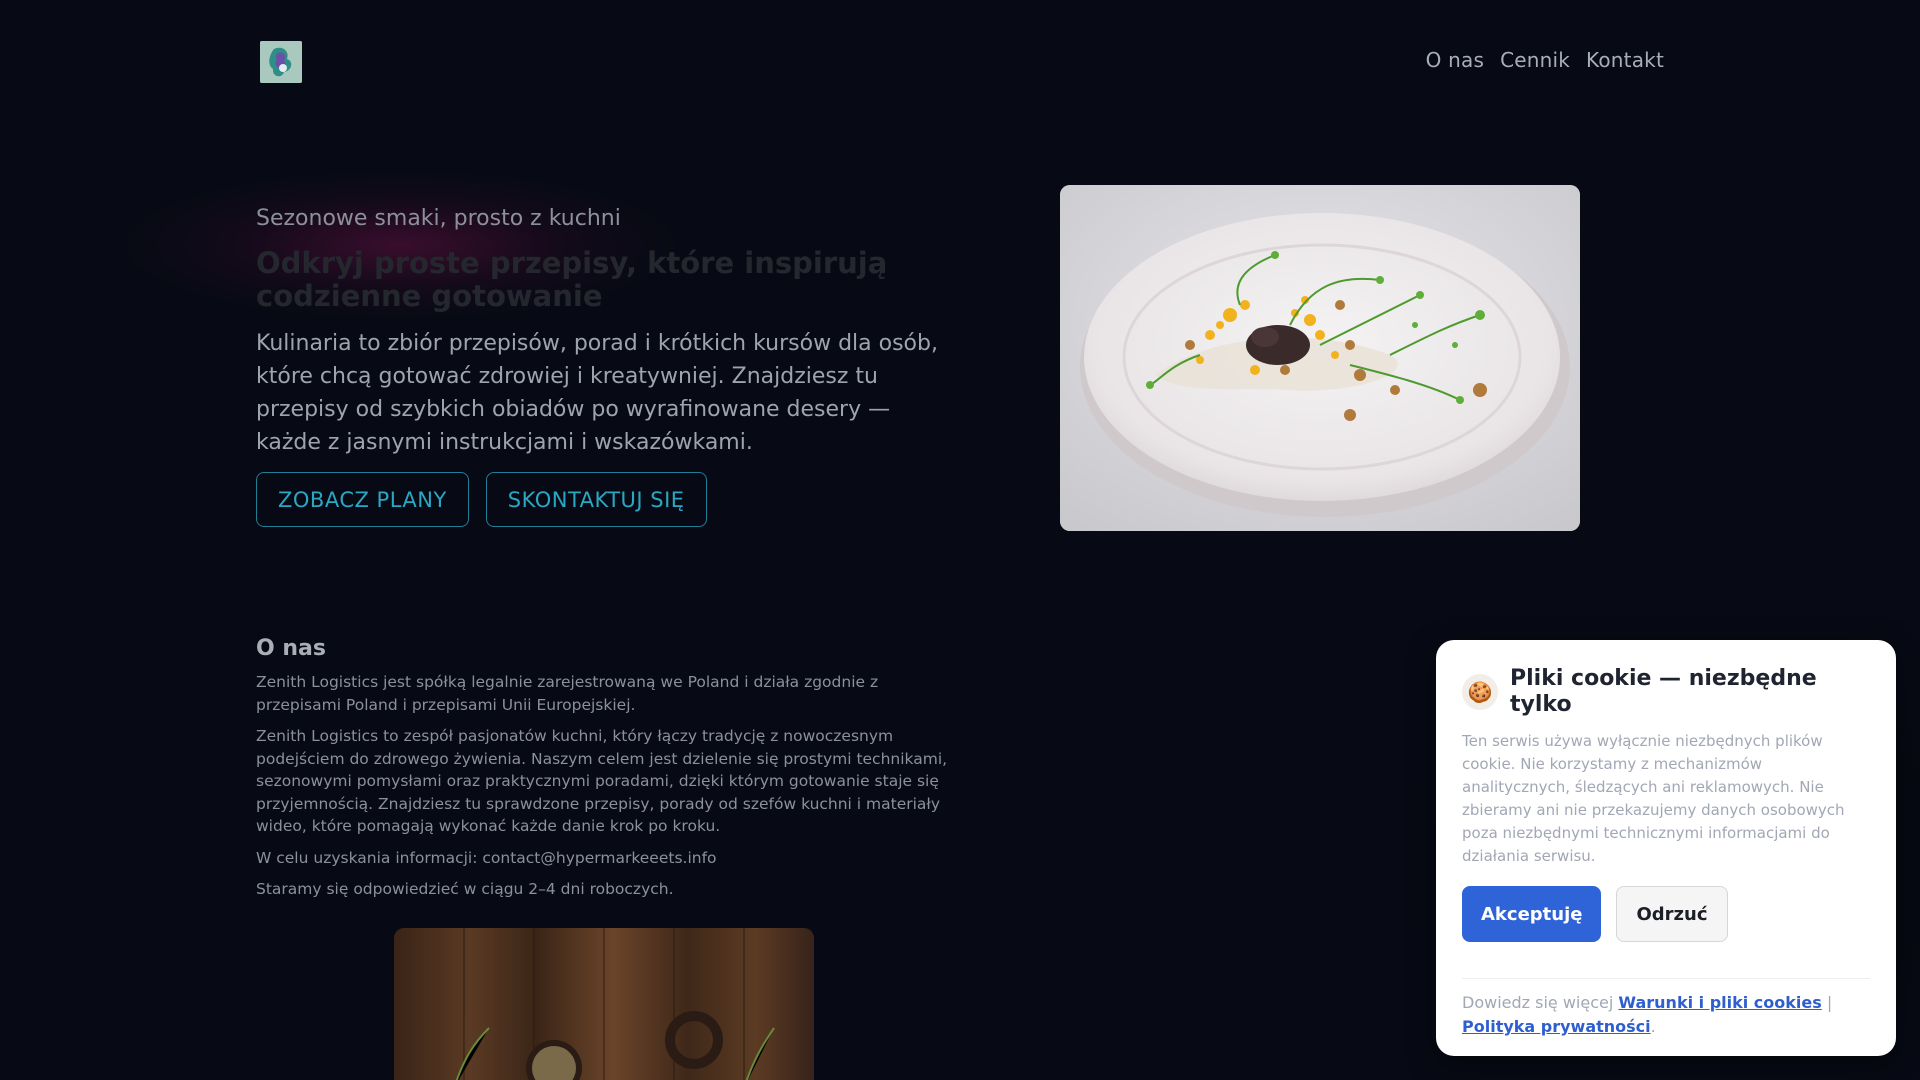 This screenshot has height=1080, width=1920. What do you see at coordinates (1455, 60) in the screenshot?
I see `nav-link-about: O nas` at bounding box center [1455, 60].